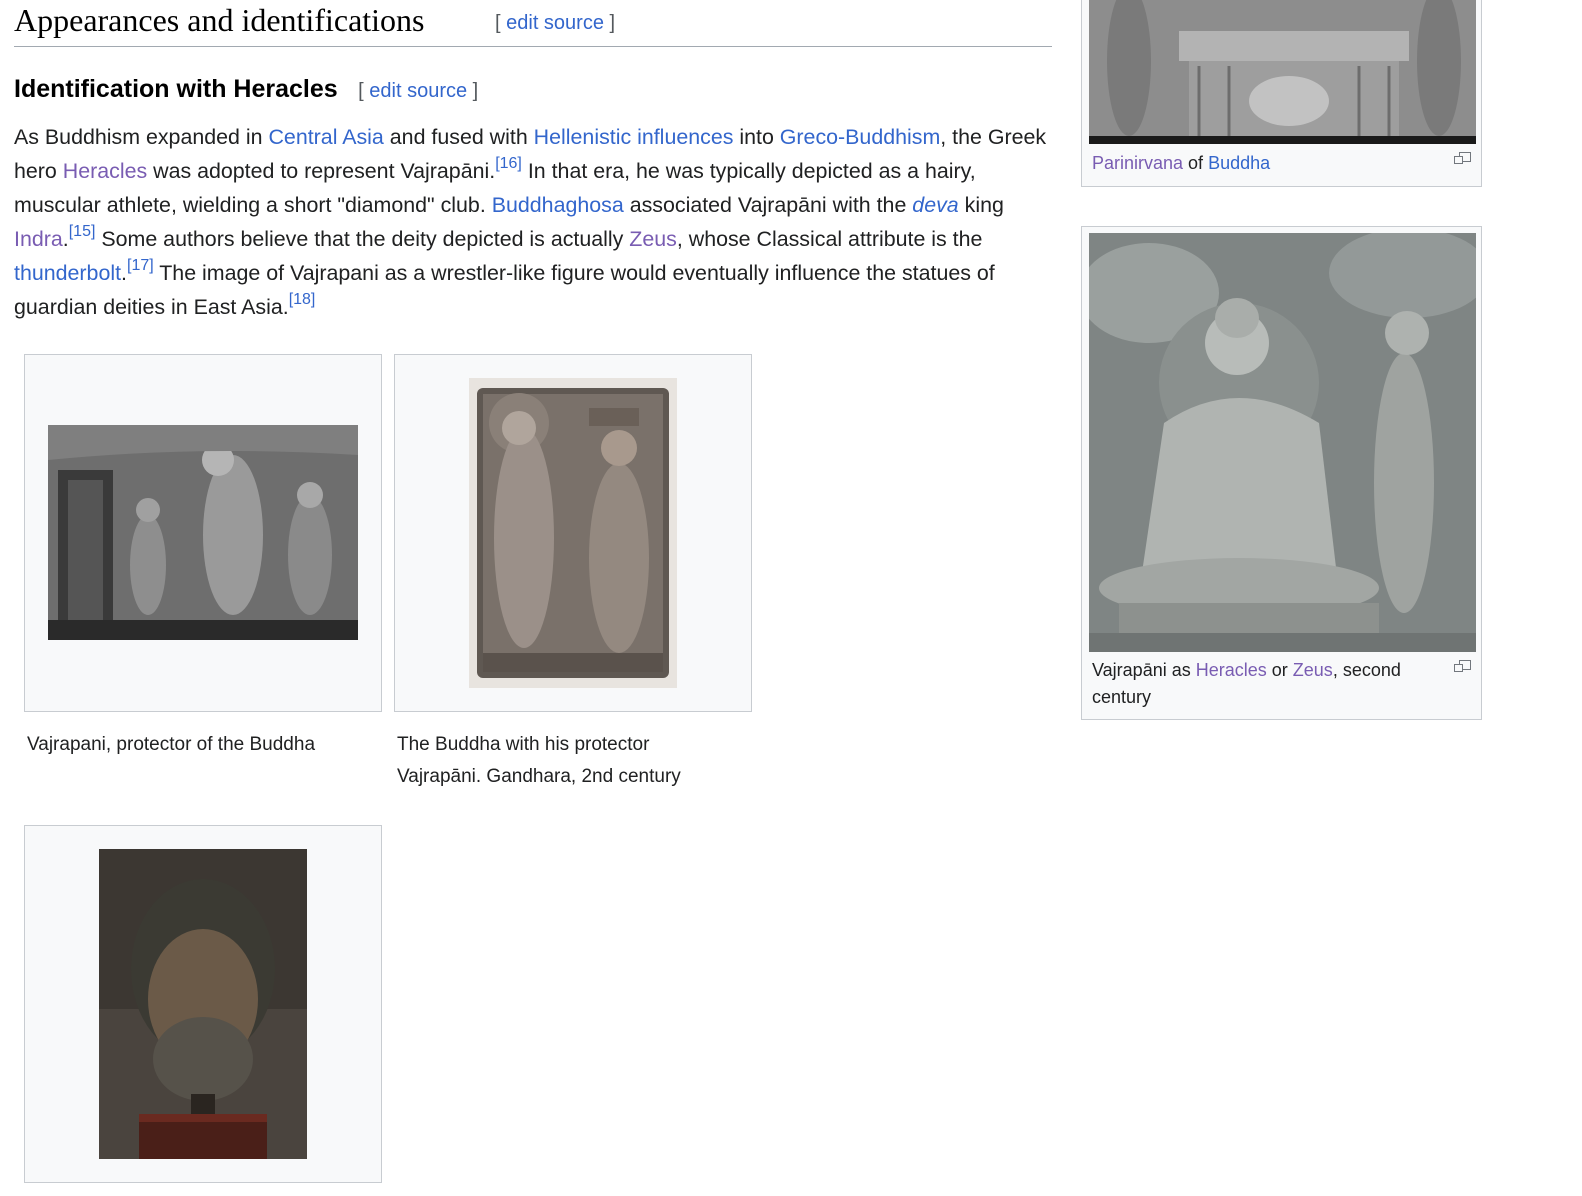 Image resolution: width=1582 pixels, height=1196 pixels. I want to click on subsection-title: Identification with Heracles, so click(176, 89).